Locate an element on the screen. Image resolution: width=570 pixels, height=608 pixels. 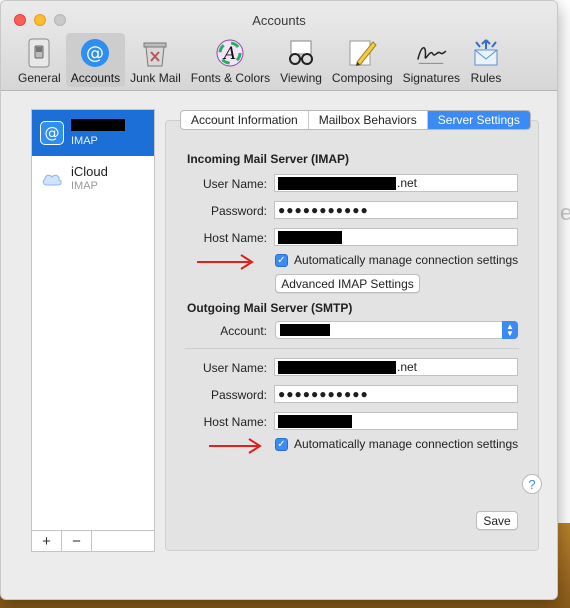
background-letter: e is located at coordinates (565, 212).